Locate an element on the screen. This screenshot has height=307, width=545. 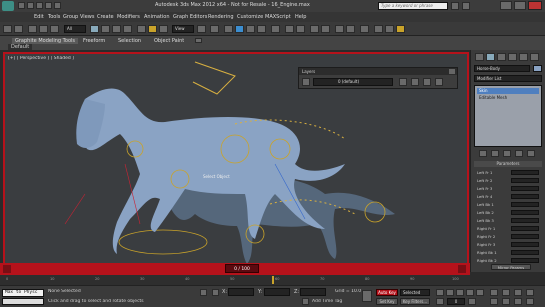
tab-selection: Selection is located at coordinates (129, 41).